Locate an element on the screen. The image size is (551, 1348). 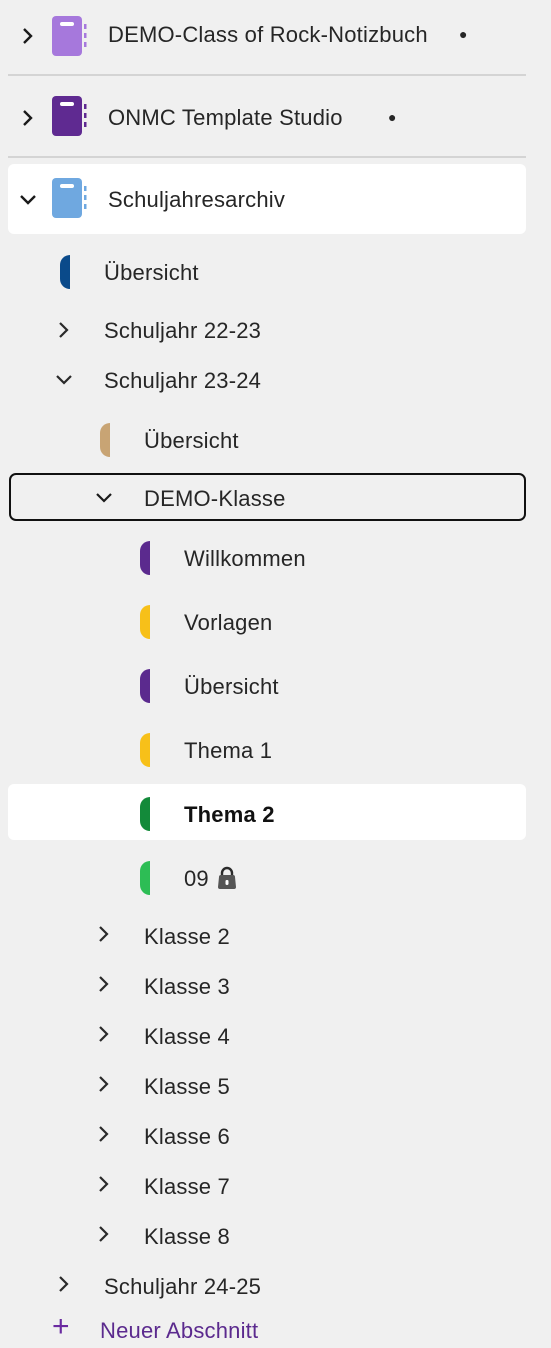
section-group-klasse-3: Klasse 3 is located at coordinates (275, 986).